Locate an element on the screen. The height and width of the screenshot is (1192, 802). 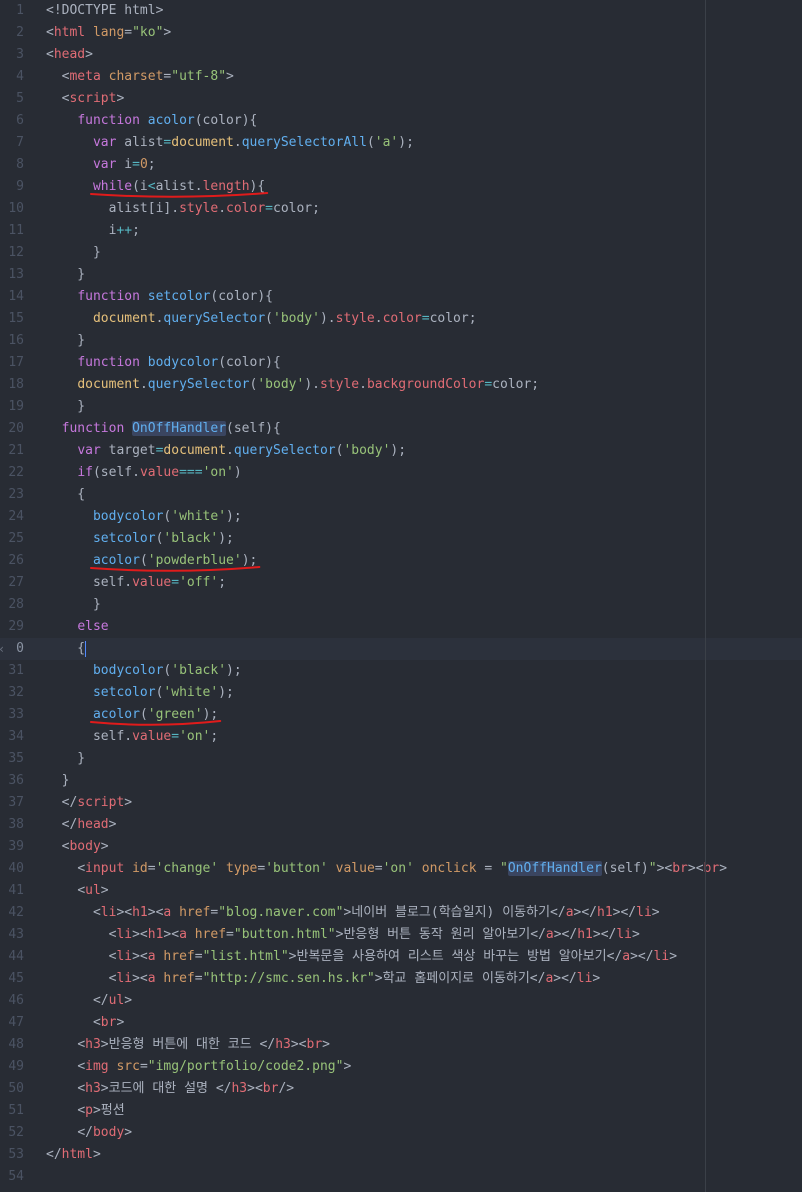
code-token: 'black' is located at coordinates (199, 670).